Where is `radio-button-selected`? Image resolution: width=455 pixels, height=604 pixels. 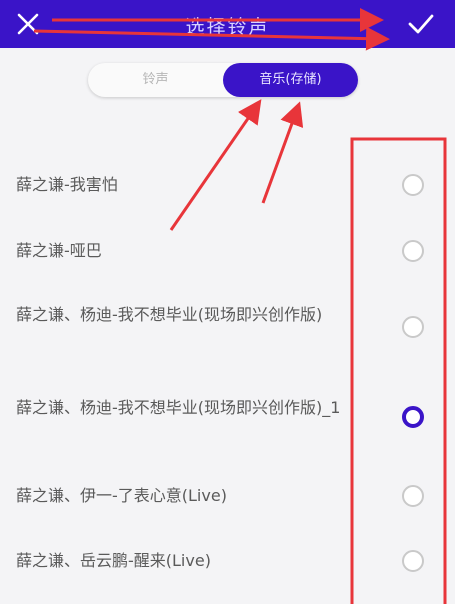
radio-button-selected is located at coordinates (413, 417).